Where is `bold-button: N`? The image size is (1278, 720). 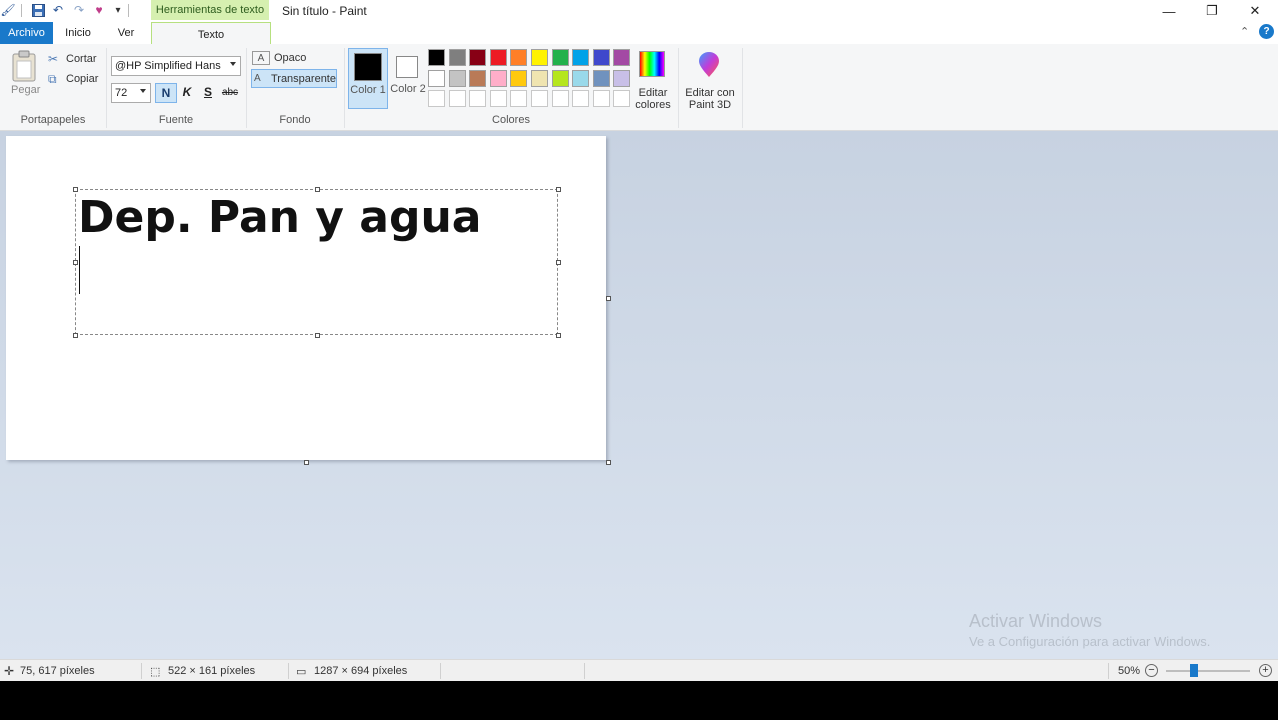 bold-button: N is located at coordinates (166, 93).